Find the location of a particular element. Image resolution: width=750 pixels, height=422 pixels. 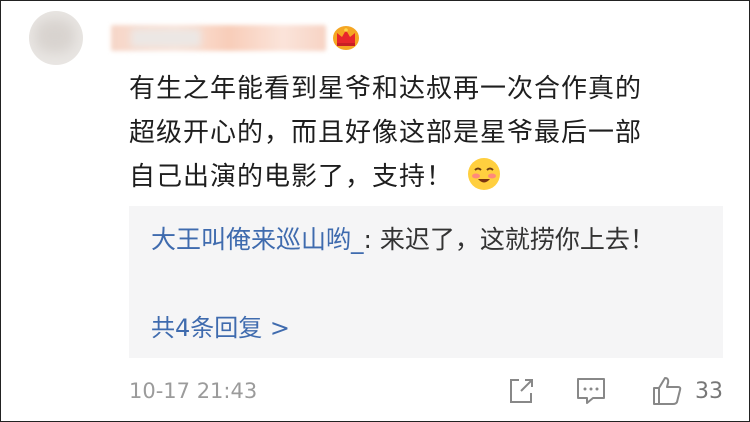

blush-emoji-icon is located at coordinates (484, 174).